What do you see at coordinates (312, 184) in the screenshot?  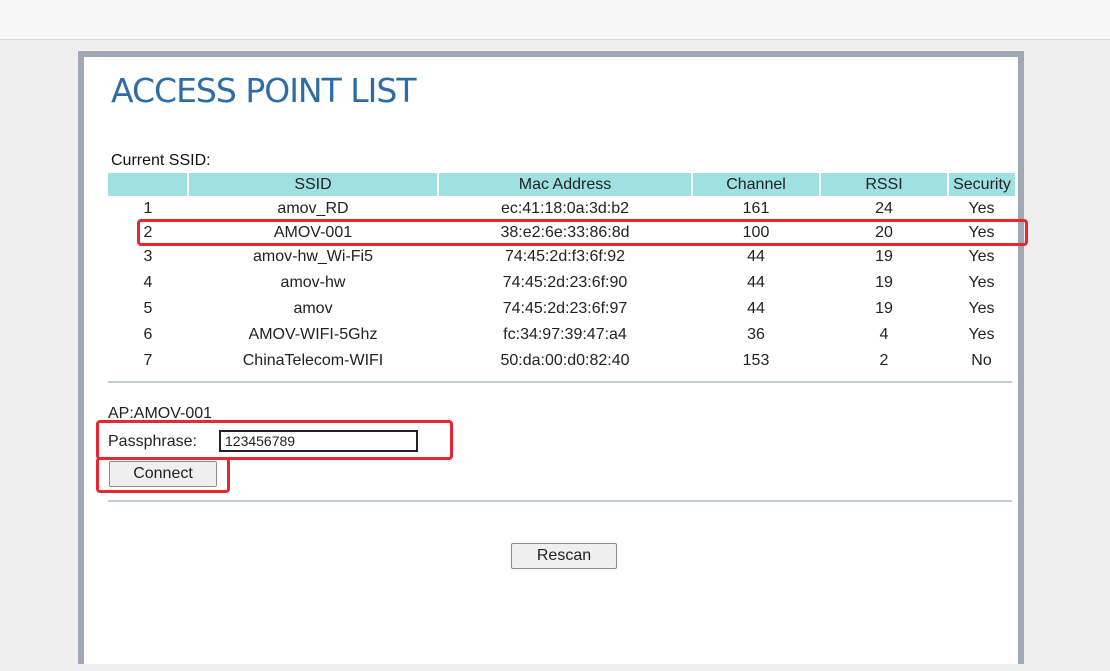 I see `column-header-ssid: SSID` at bounding box center [312, 184].